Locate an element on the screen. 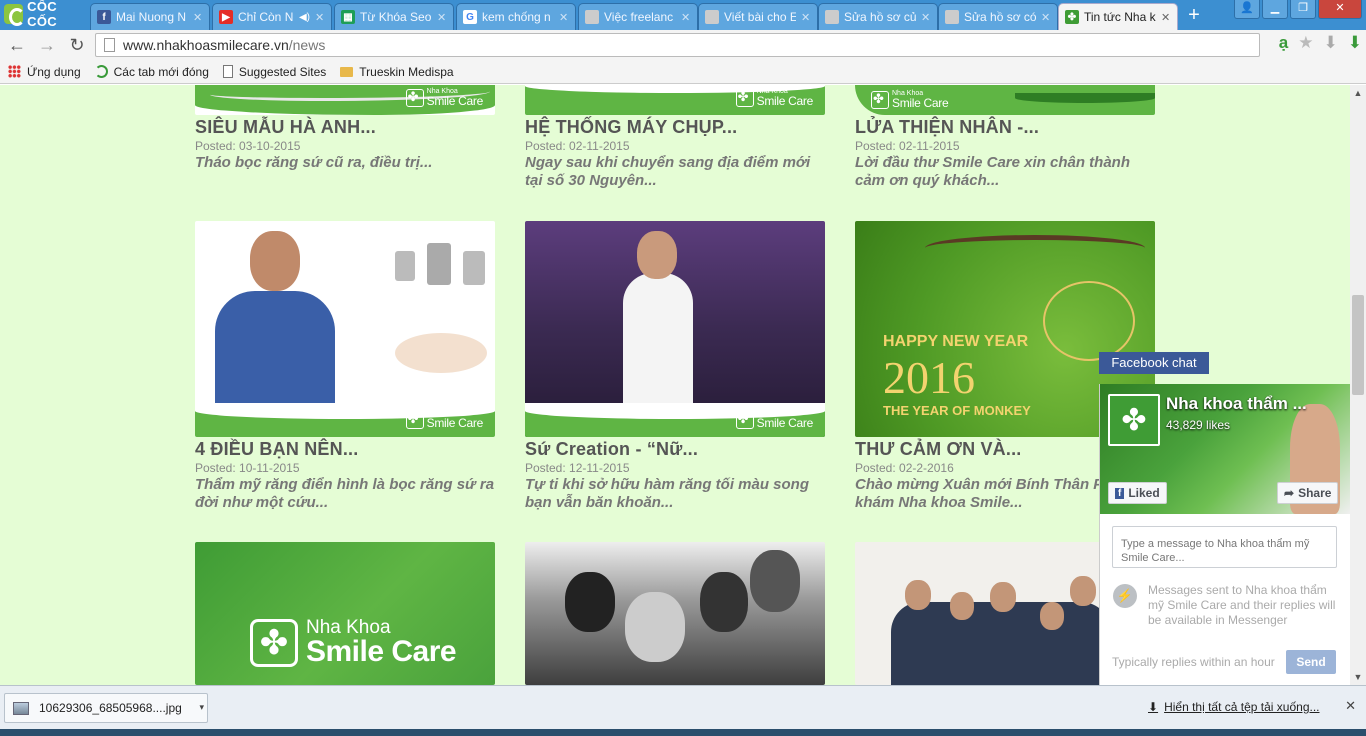  close-window-button: ✕ is located at coordinates (1340, 9).